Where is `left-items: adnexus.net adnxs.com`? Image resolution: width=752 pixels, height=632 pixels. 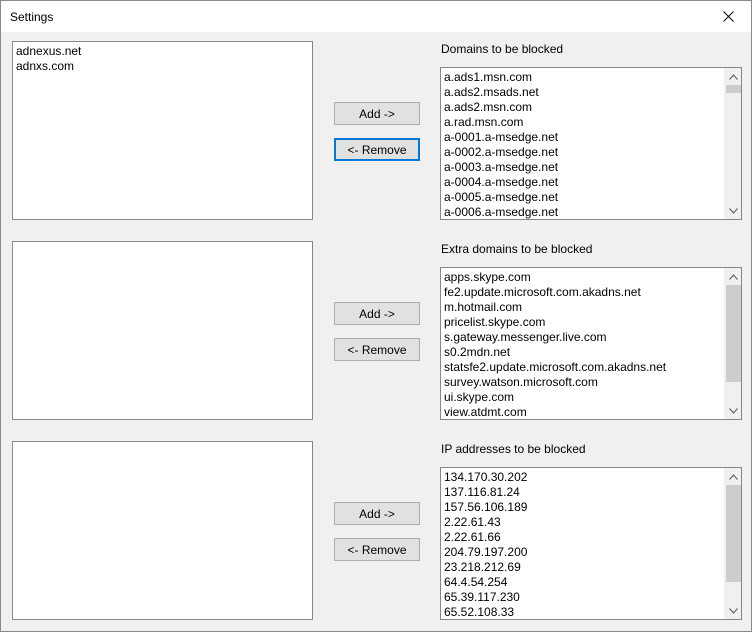 left-items: adnexus.net adnxs.com is located at coordinates (162, 58).